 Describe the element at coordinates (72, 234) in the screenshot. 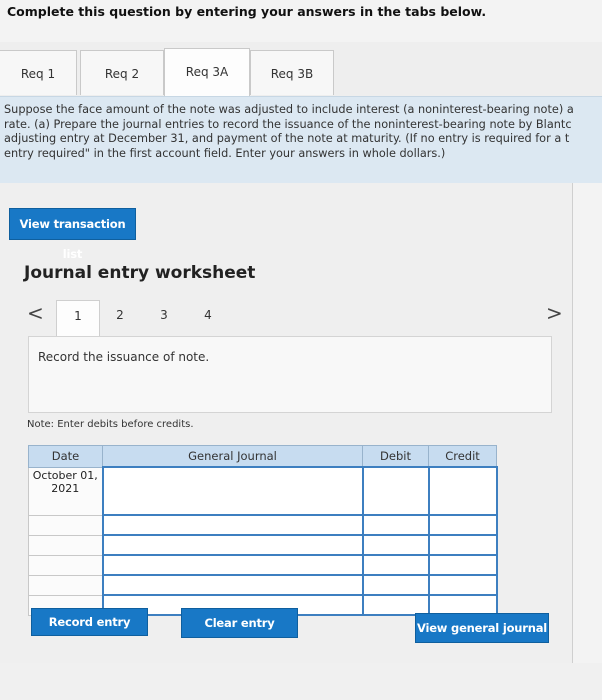

I see `view-transaction-list-button: View transaction list` at that location.